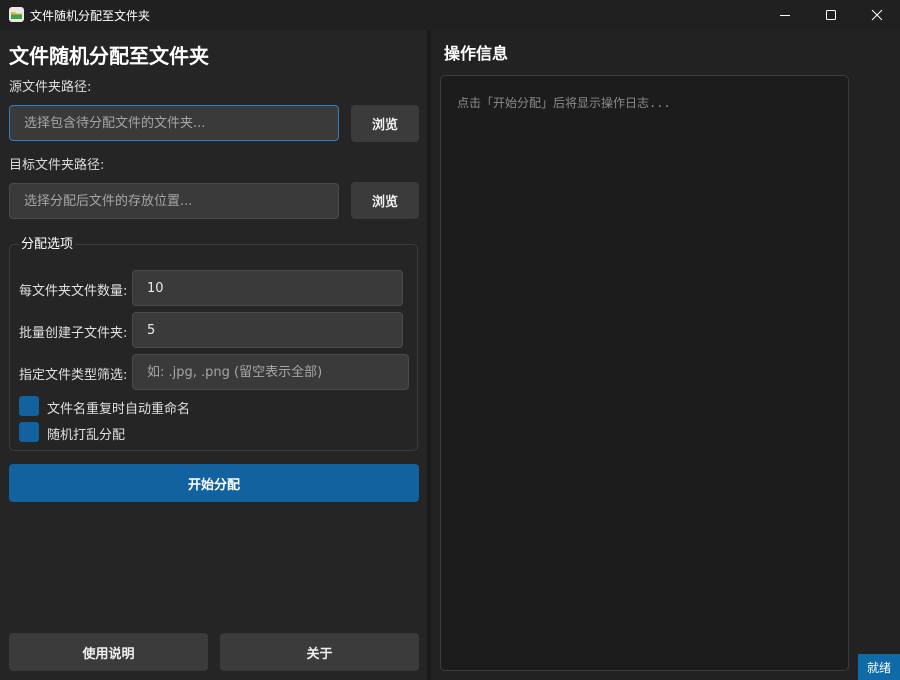 Image resolution: width=900 pixels, height=680 pixels. What do you see at coordinates (174, 123) in the screenshot?
I see `source-folder-input` at bounding box center [174, 123].